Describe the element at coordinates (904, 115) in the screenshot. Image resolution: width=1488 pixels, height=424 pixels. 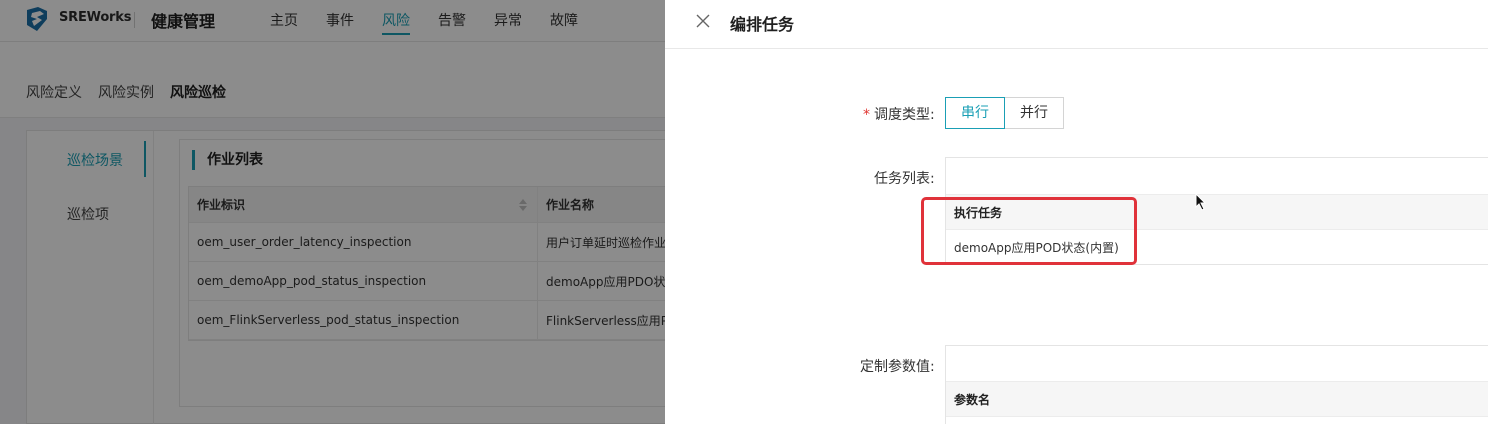
I see `schedule-type-label-text: 调度类型:` at that location.